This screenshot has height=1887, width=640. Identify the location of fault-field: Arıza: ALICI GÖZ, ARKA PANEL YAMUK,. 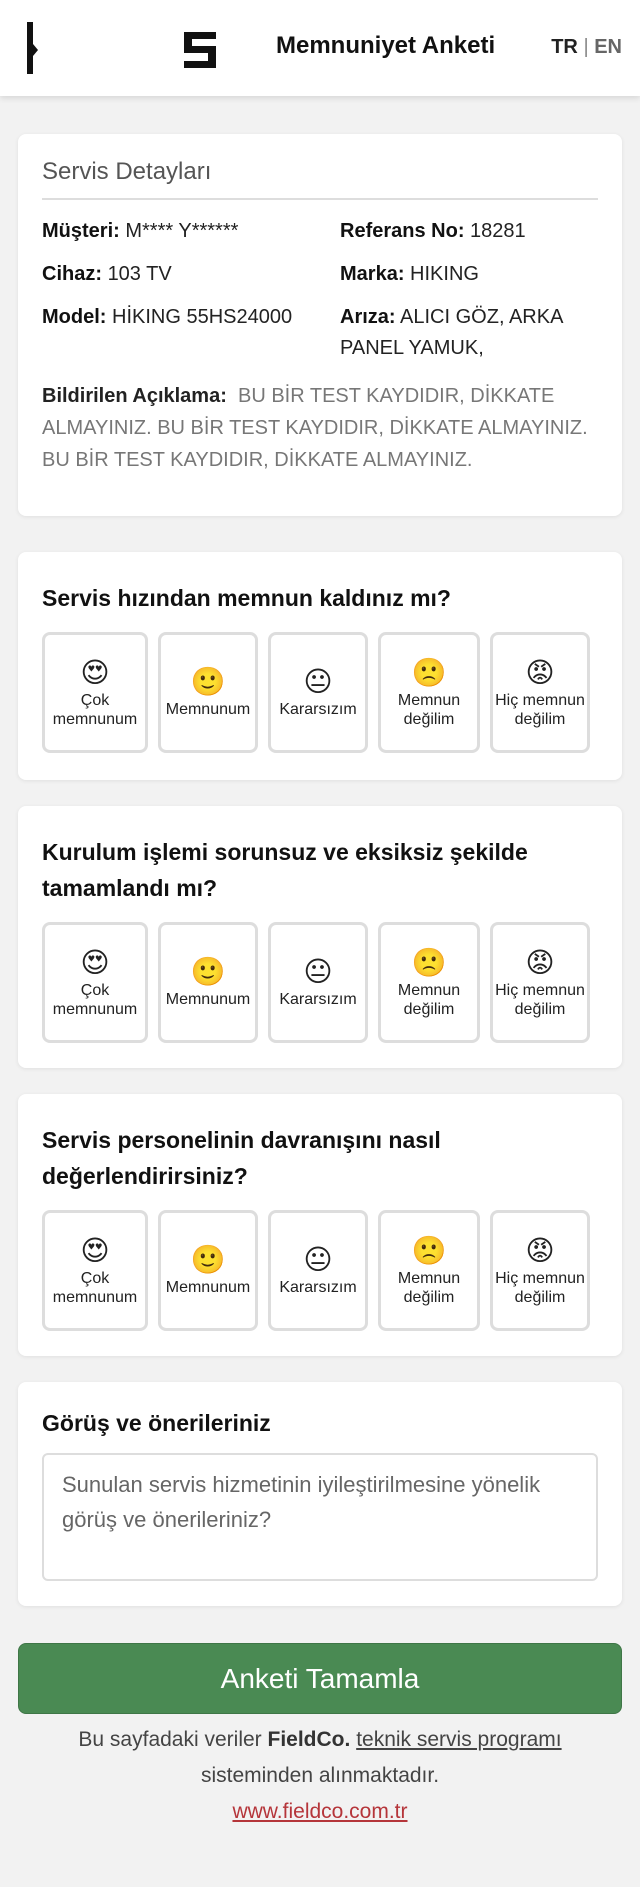
(451, 332).